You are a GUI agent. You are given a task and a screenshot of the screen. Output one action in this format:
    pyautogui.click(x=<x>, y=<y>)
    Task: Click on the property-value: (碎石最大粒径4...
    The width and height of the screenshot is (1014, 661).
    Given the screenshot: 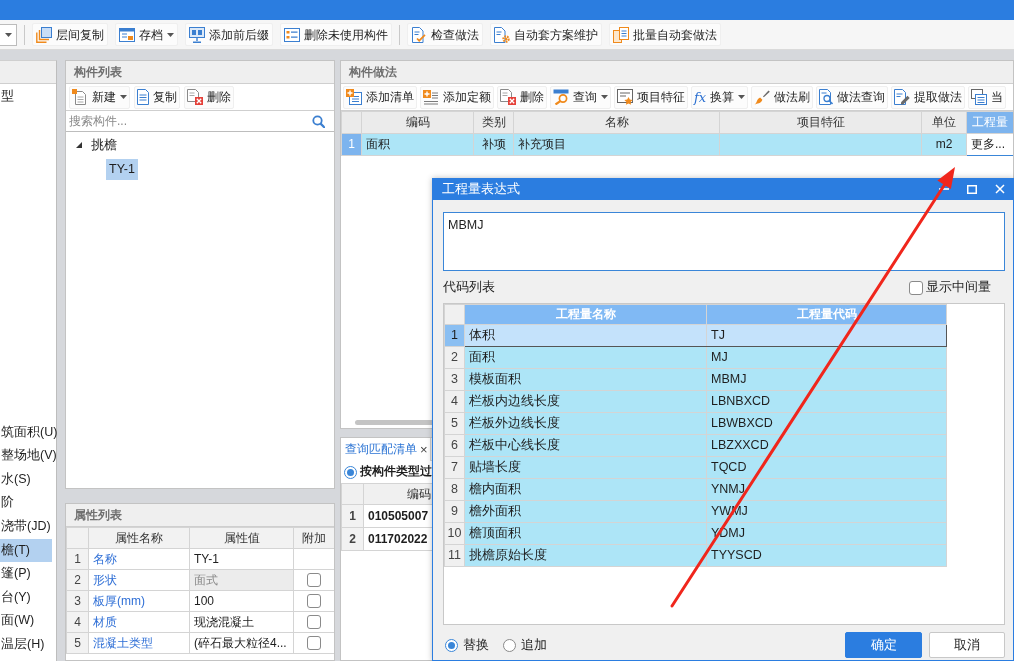 What is the action you would take?
    pyautogui.click(x=241, y=643)
    